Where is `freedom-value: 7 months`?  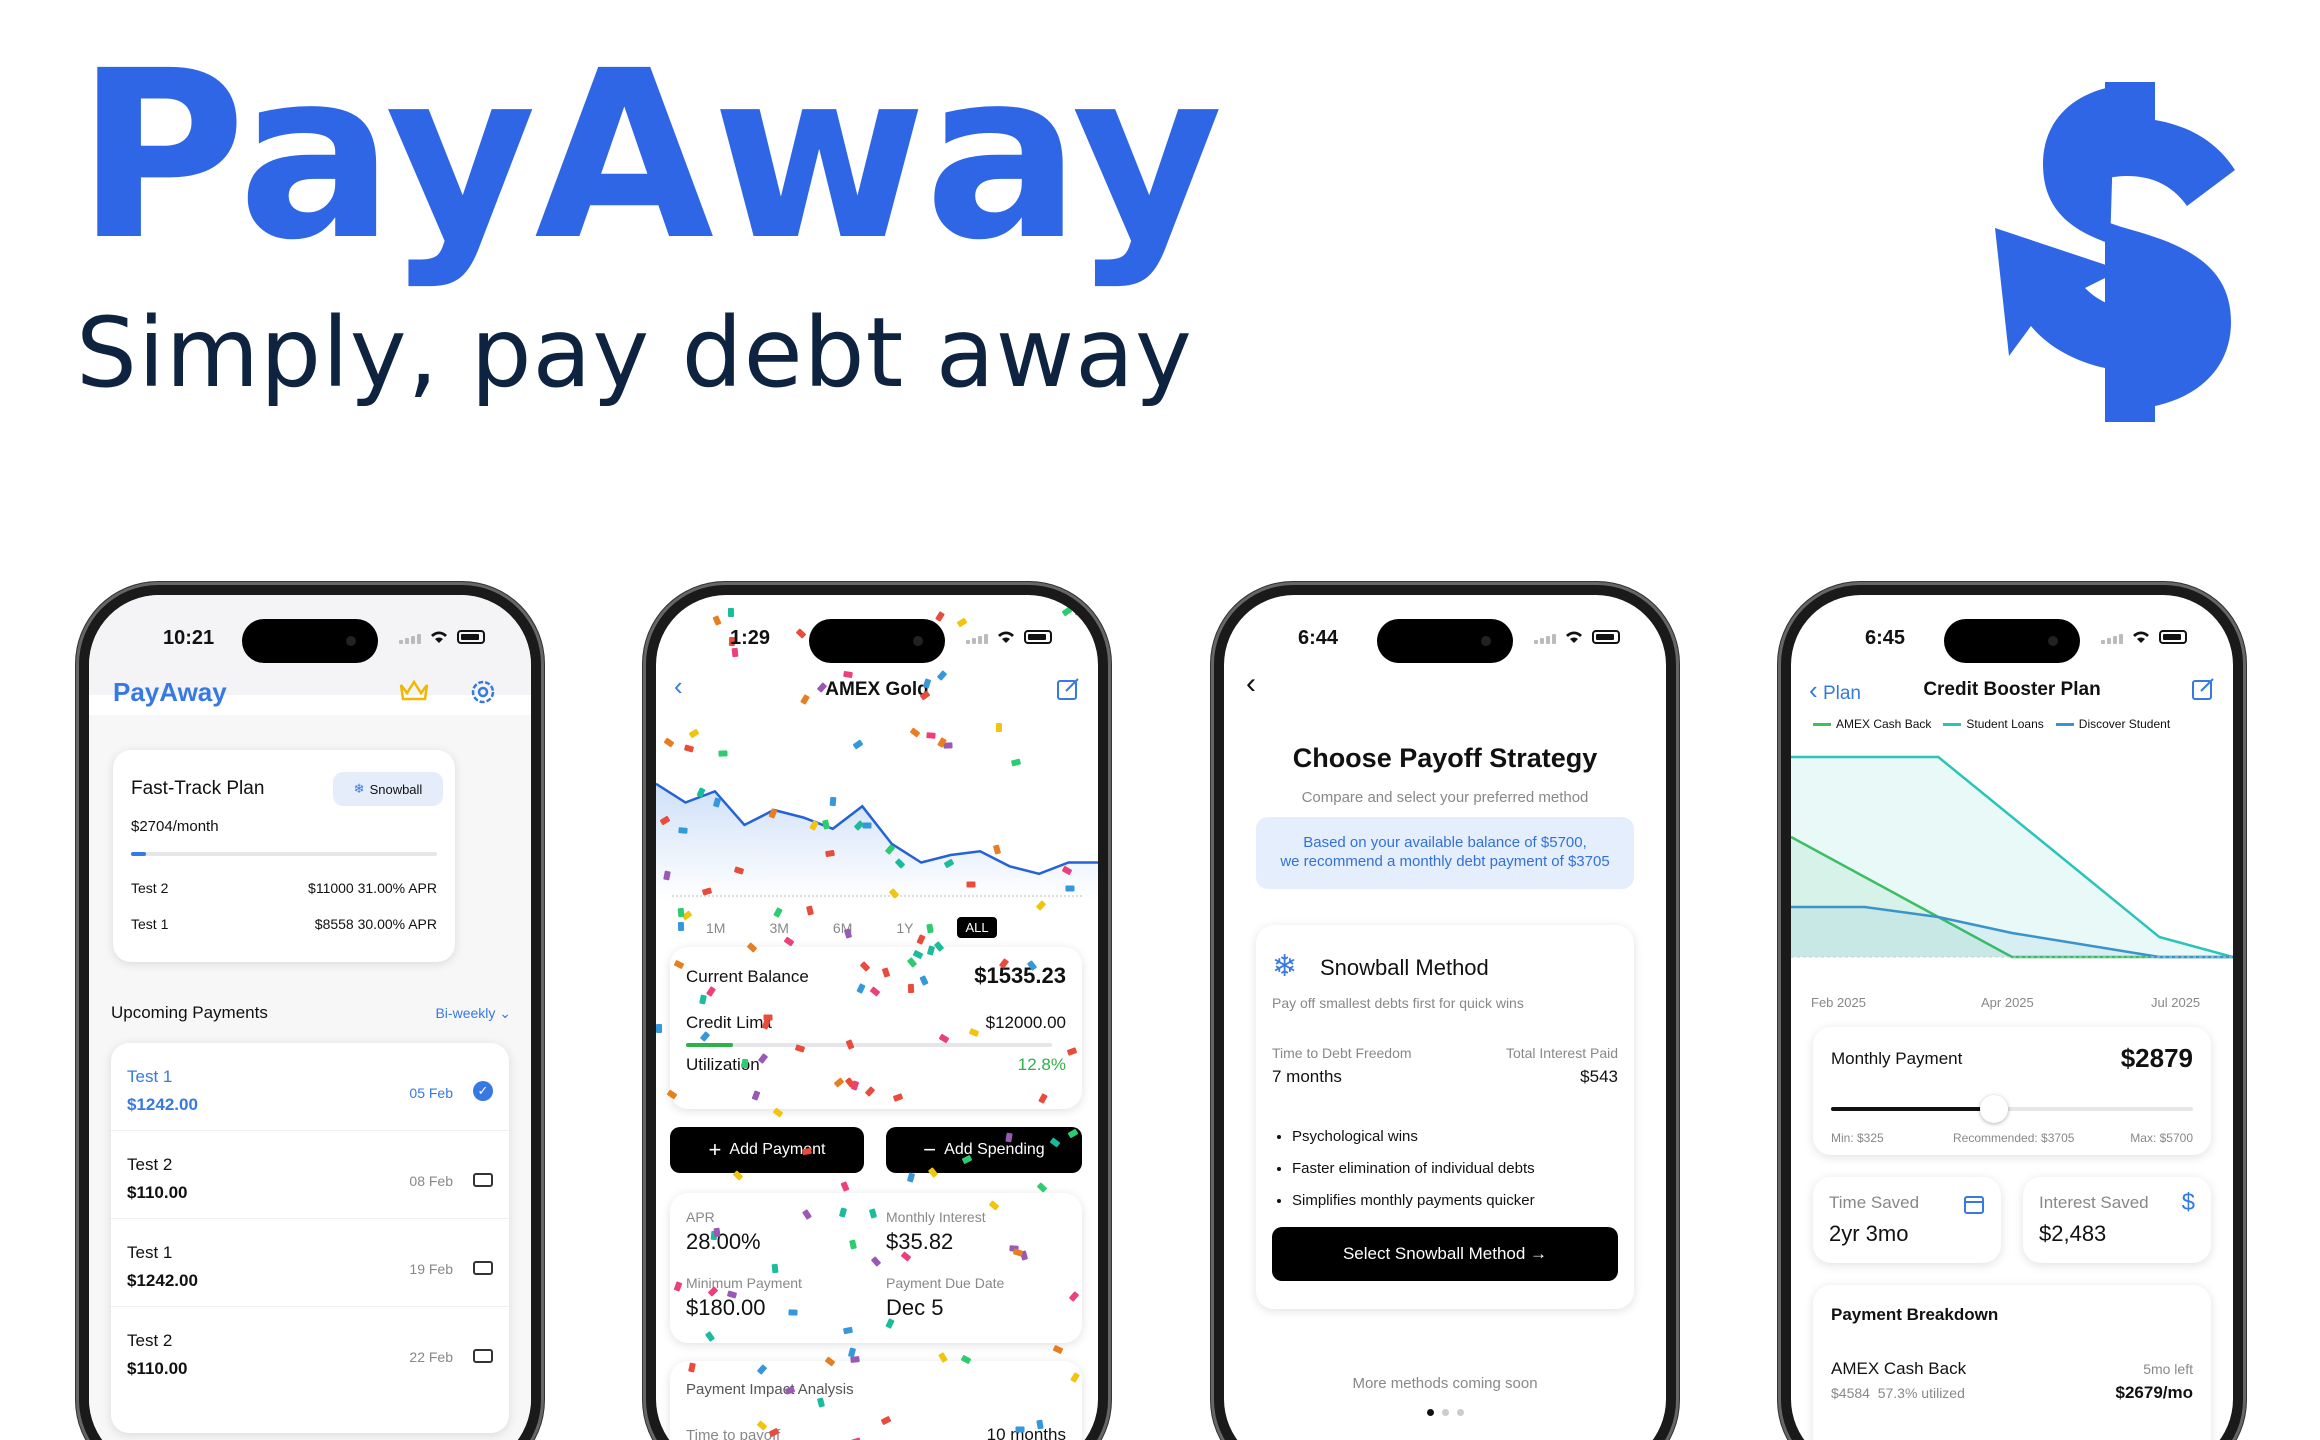 freedom-value: 7 months is located at coordinates (1307, 1076).